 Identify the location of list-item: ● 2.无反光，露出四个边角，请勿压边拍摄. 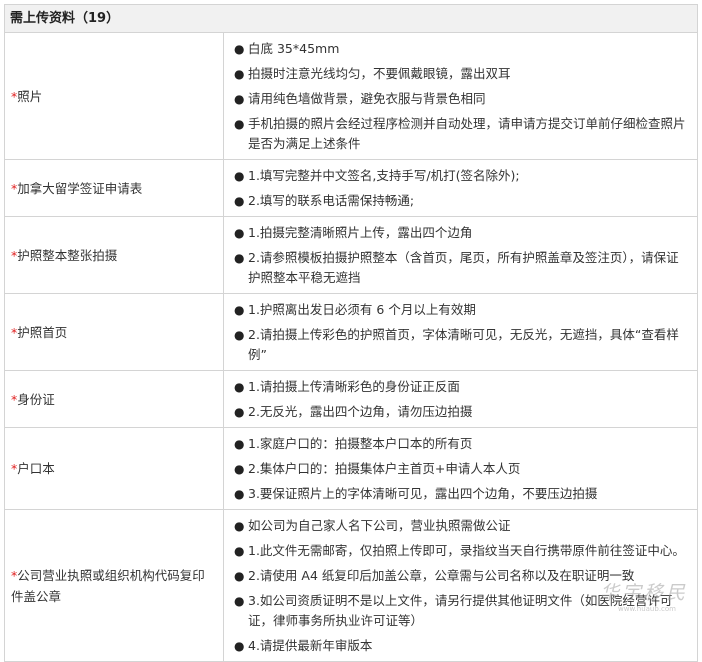
(462, 412).